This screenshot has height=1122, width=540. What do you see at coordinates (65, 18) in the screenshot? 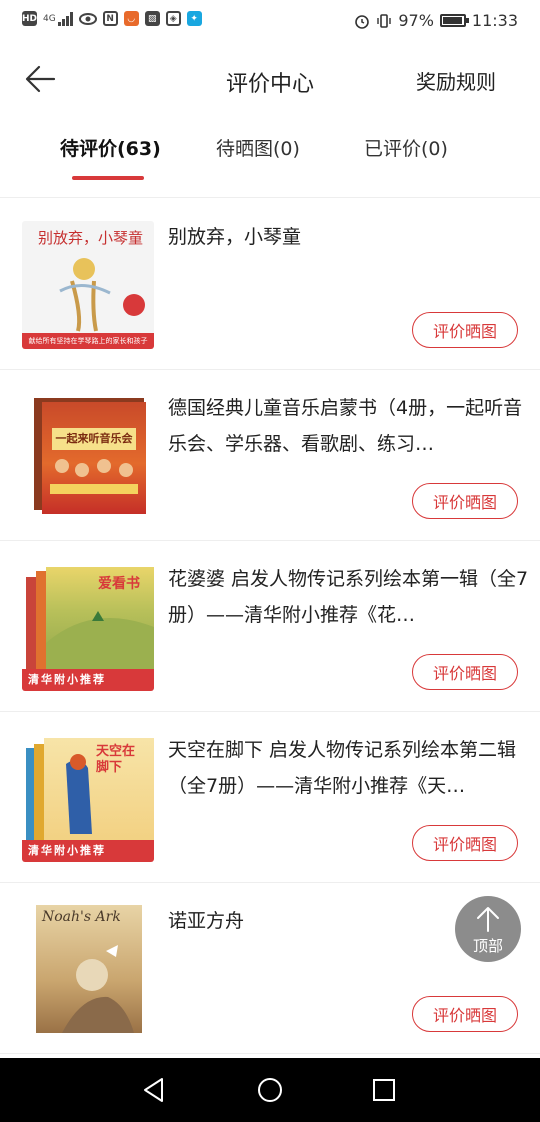
I see `signal-icon` at bounding box center [65, 18].